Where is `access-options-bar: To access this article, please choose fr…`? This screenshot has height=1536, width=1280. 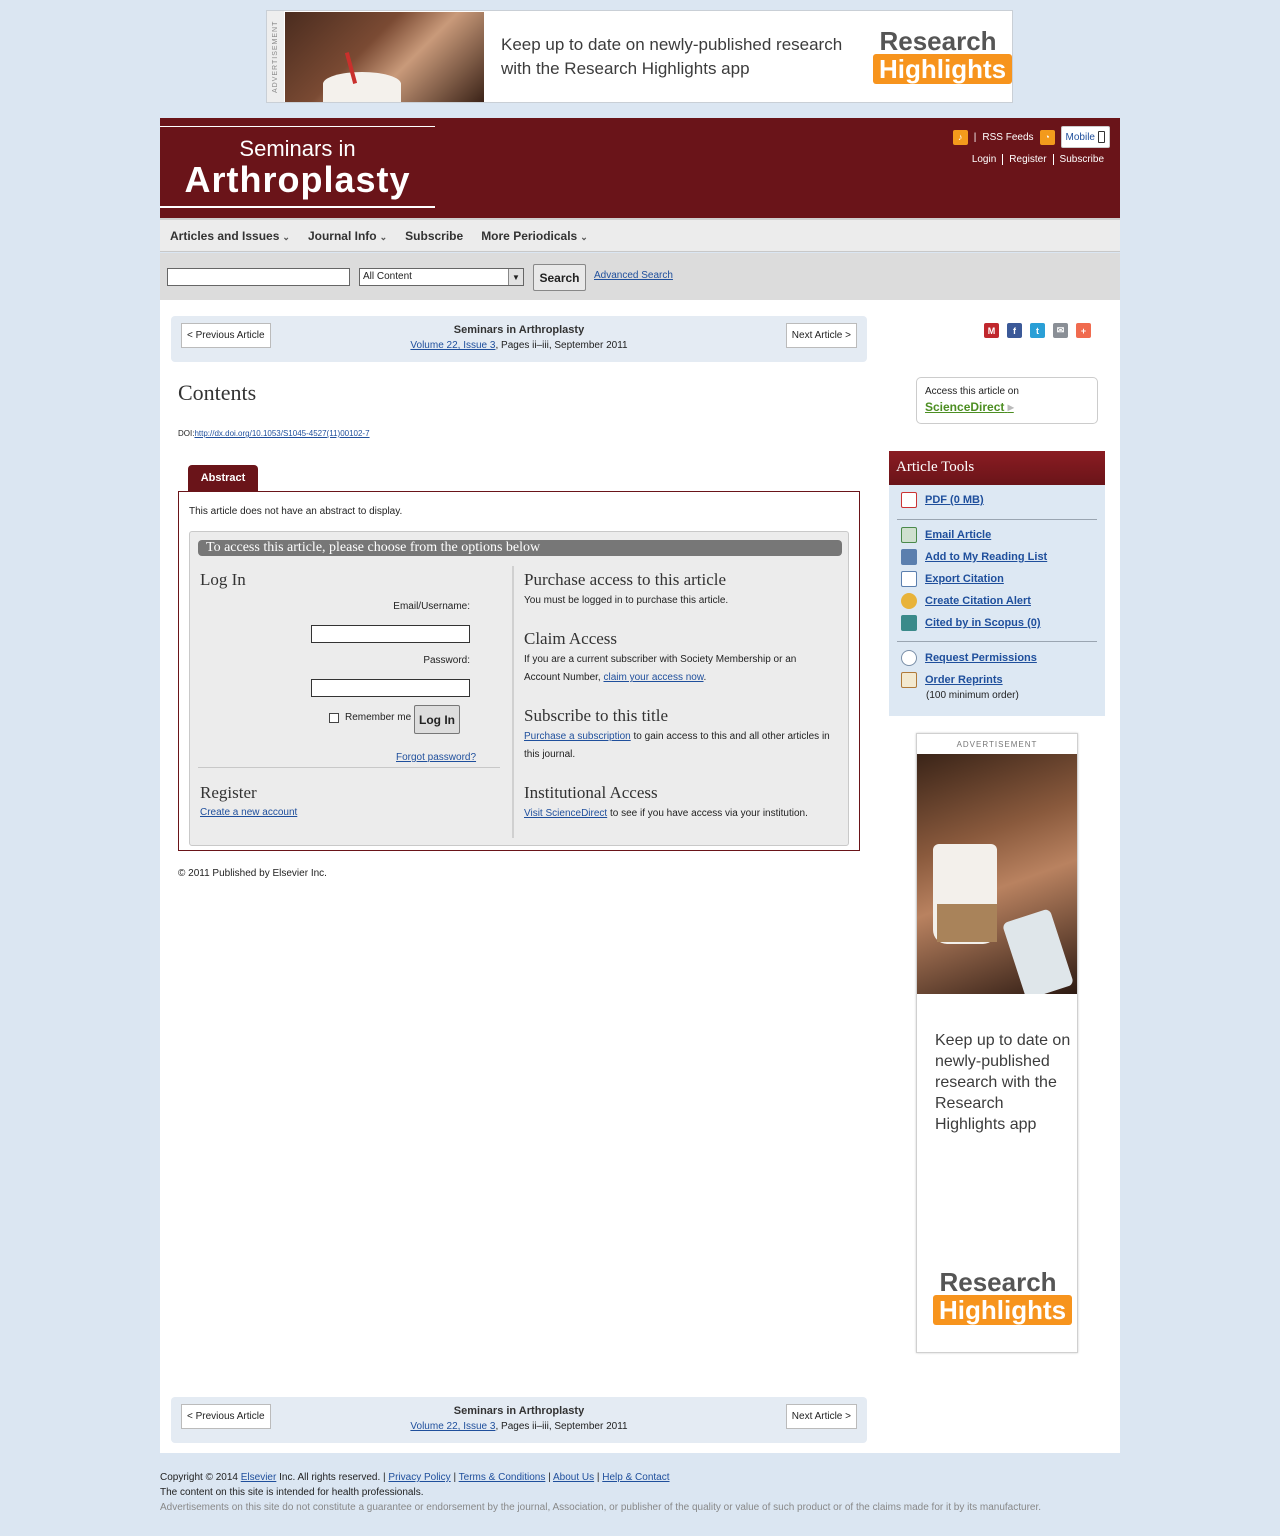
access-options-bar: To access this article, please choose fr… is located at coordinates (520, 548).